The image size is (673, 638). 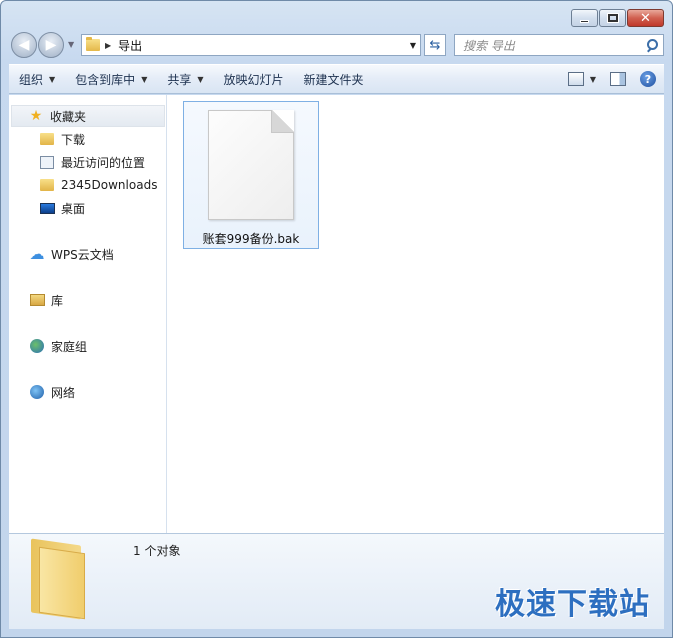 I want to click on sidebar-item-label: 2345Downloads, so click(x=109, y=185).